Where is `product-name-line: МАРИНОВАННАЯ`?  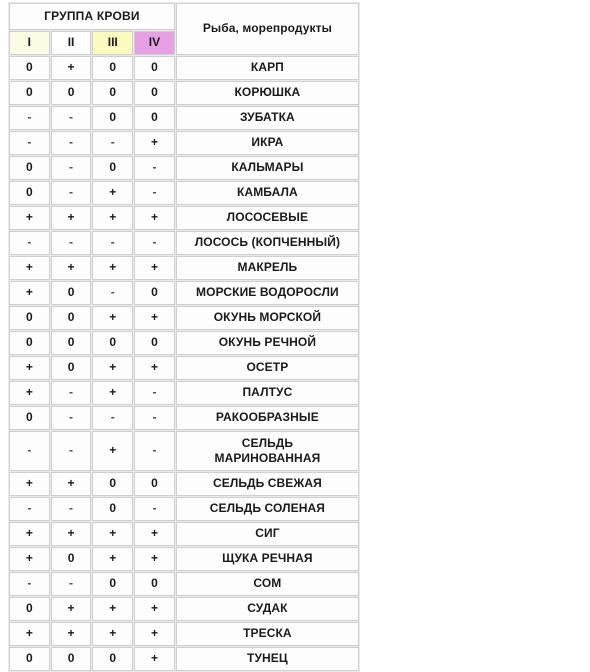 product-name-line: МАРИНОВАННАЯ is located at coordinates (267, 458).